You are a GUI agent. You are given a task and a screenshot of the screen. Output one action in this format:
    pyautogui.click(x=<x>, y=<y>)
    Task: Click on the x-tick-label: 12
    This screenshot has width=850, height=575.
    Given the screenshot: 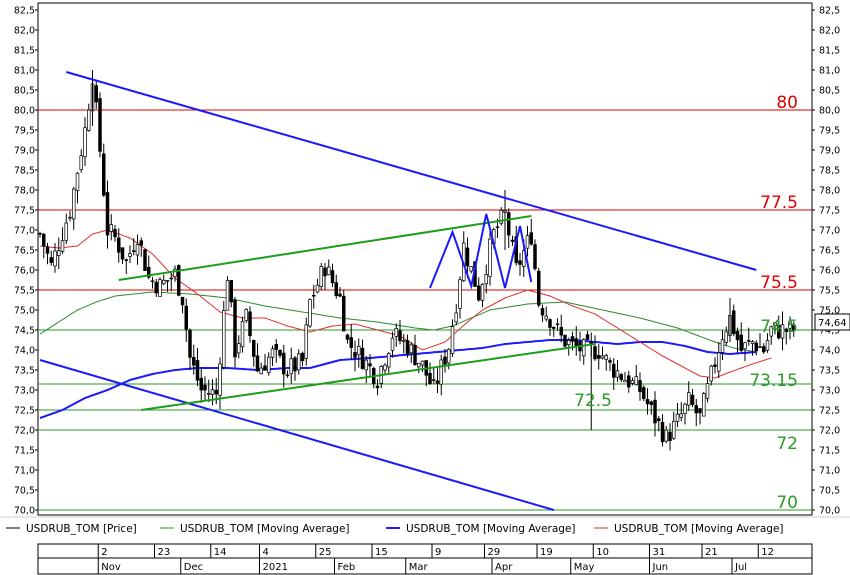 What is the action you would take?
    pyautogui.click(x=767, y=552)
    